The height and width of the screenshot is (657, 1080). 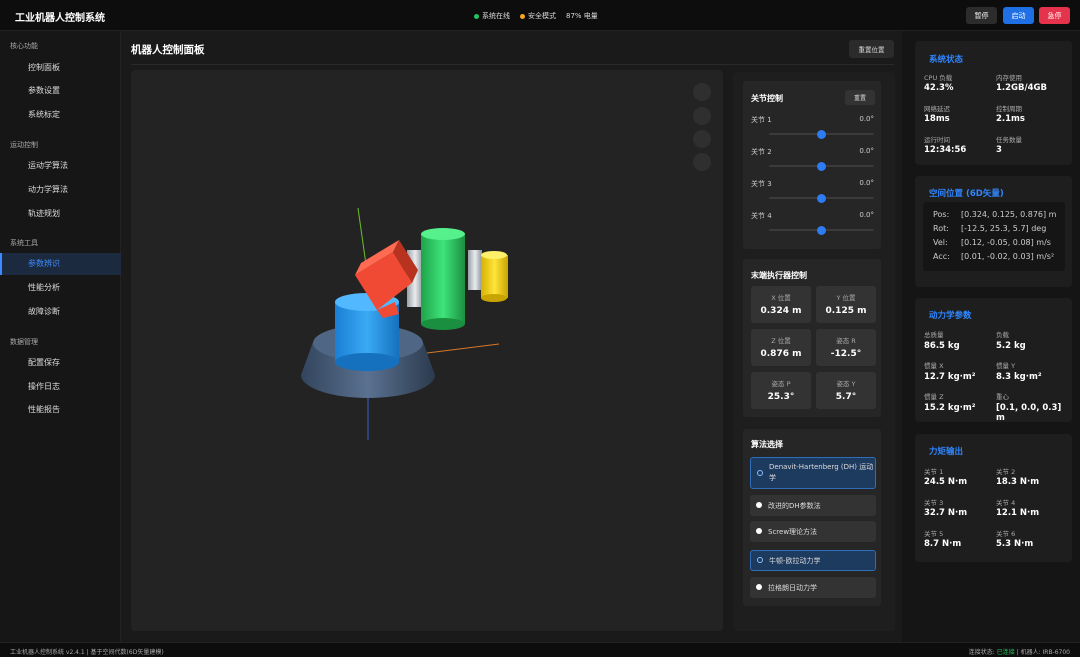 I want to click on safe-mode-label: 安全模式, so click(x=542, y=16).